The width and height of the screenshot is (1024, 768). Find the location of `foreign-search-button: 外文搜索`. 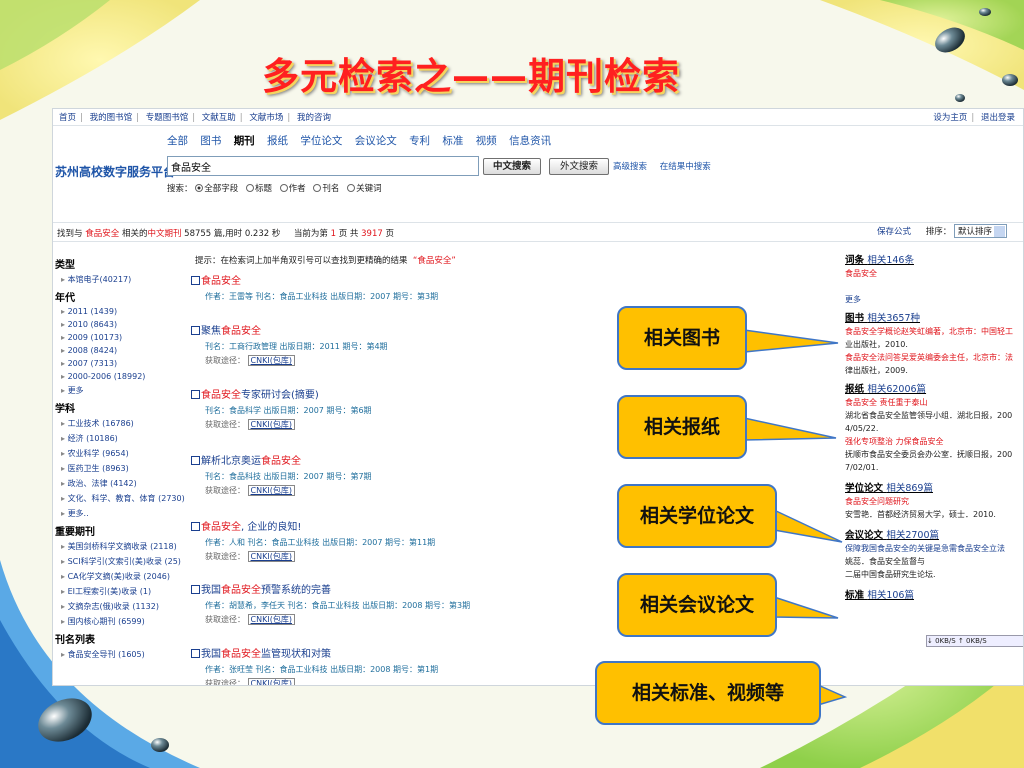

foreign-search-button: 外文搜索 is located at coordinates (579, 166).